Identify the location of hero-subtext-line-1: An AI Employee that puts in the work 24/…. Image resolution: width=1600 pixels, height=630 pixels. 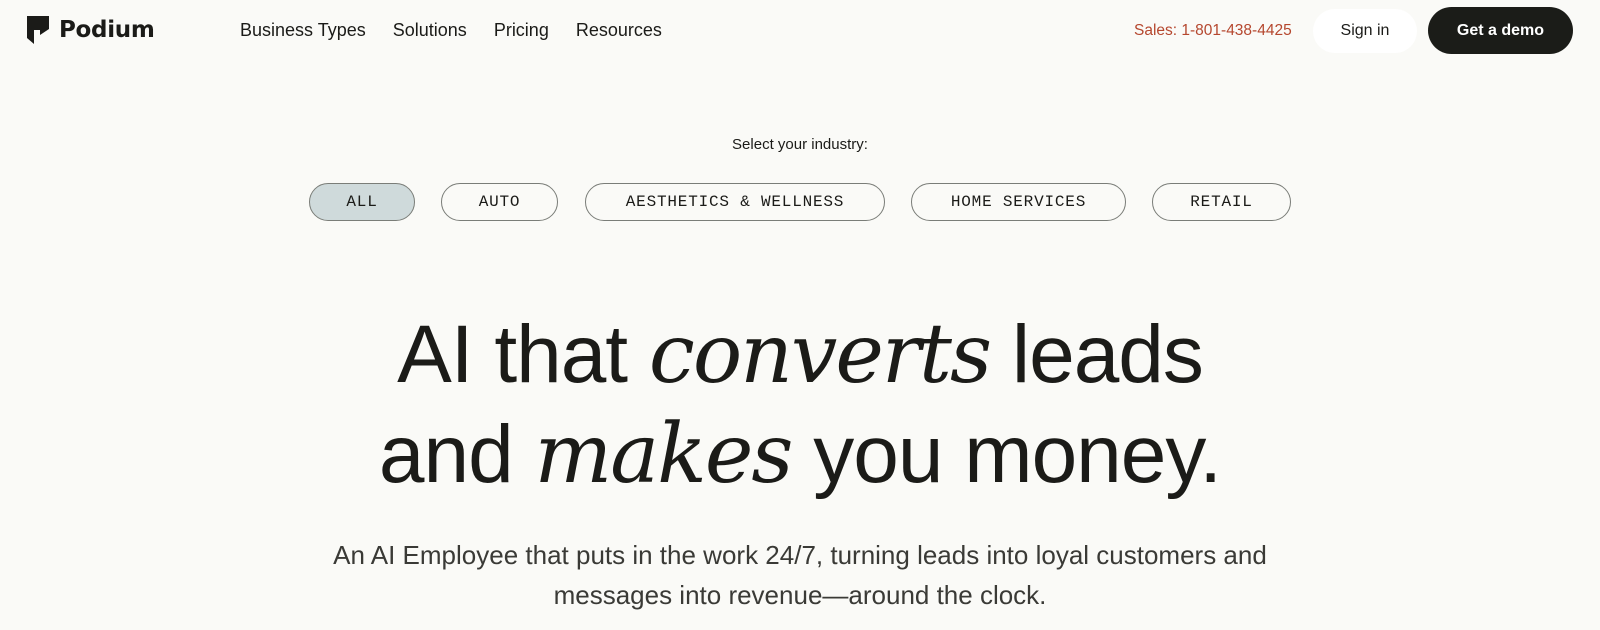
(800, 555).